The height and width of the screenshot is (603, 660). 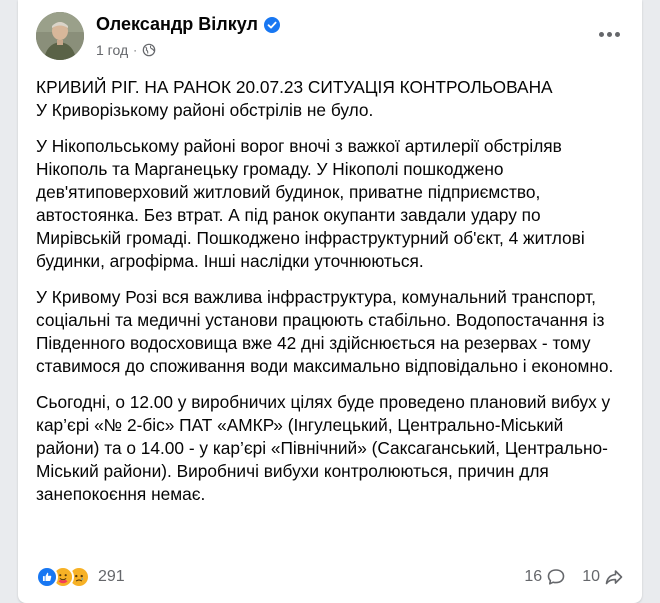 What do you see at coordinates (111, 577) in the screenshot?
I see `reaction-count: 291` at bounding box center [111, 577].